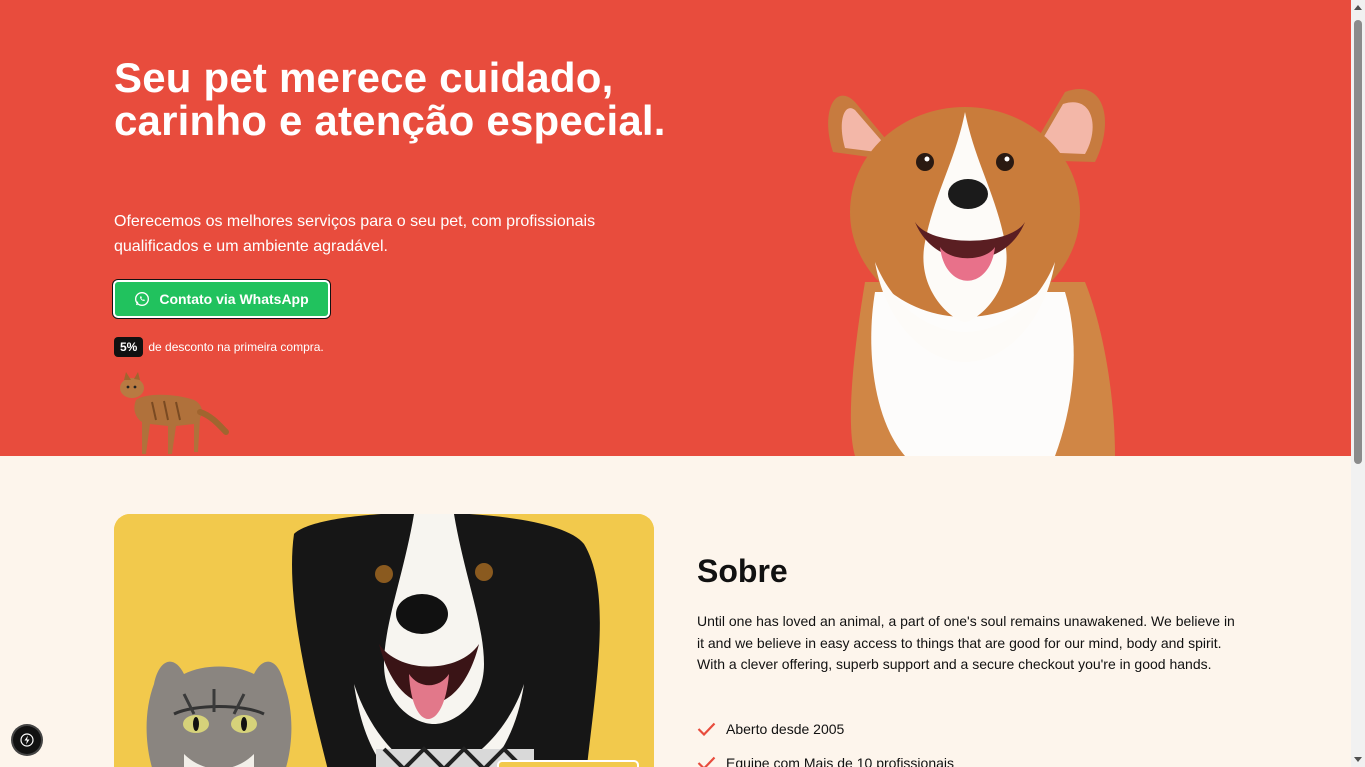  I want to click on discount-note: 5% de desconto na primeira compra., so click(219, 347).